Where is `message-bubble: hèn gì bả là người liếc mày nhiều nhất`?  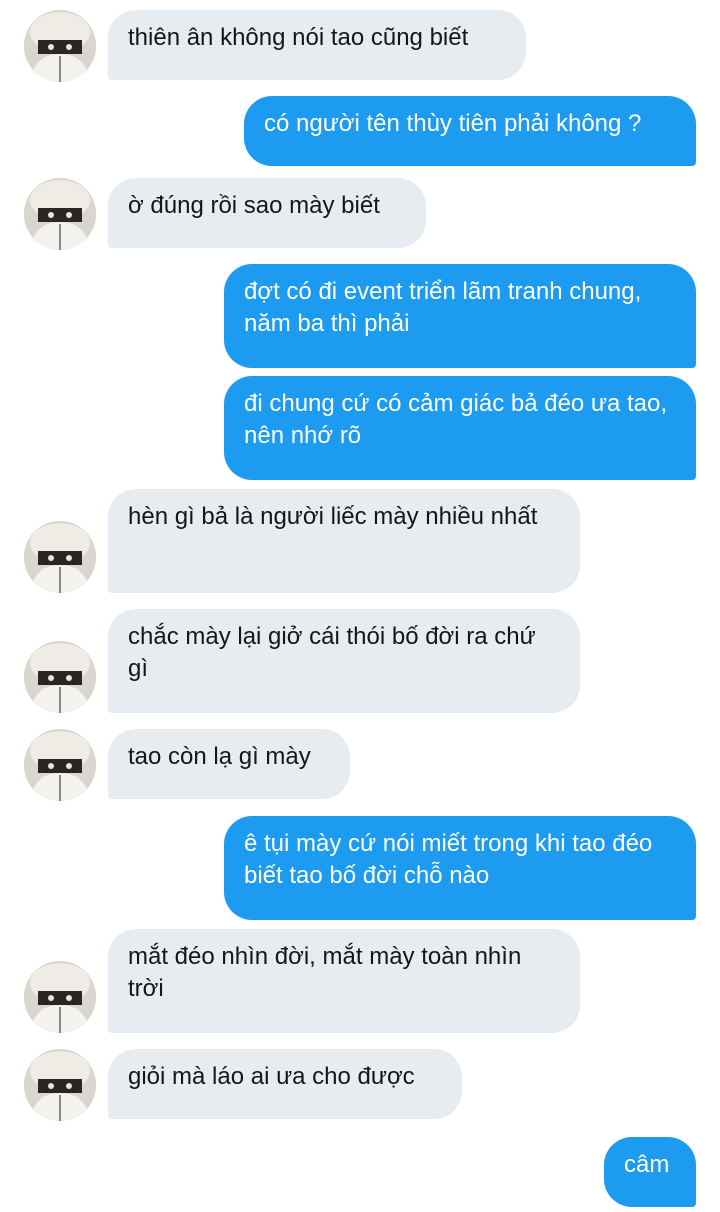 message-bubble: hèn gì bả là người liếc mày nhiều nhất is located at coordinates (344, 541).